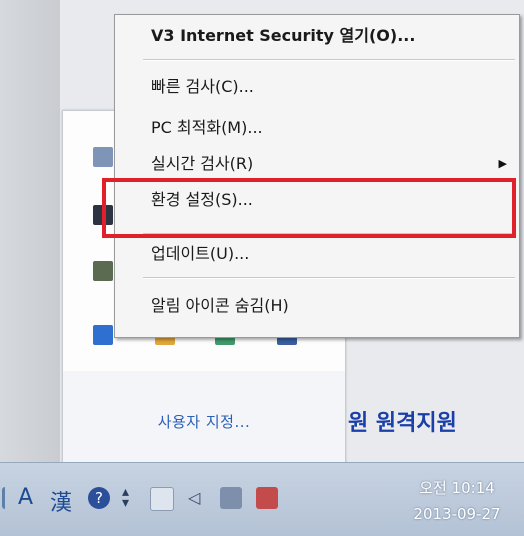 The height and width of the screenshot is (536, 524). What do you see at coordinates (502, 163) in the screenshot?
I see `submenu-arrow-icon: ▶` at bounding box center [502, 163].